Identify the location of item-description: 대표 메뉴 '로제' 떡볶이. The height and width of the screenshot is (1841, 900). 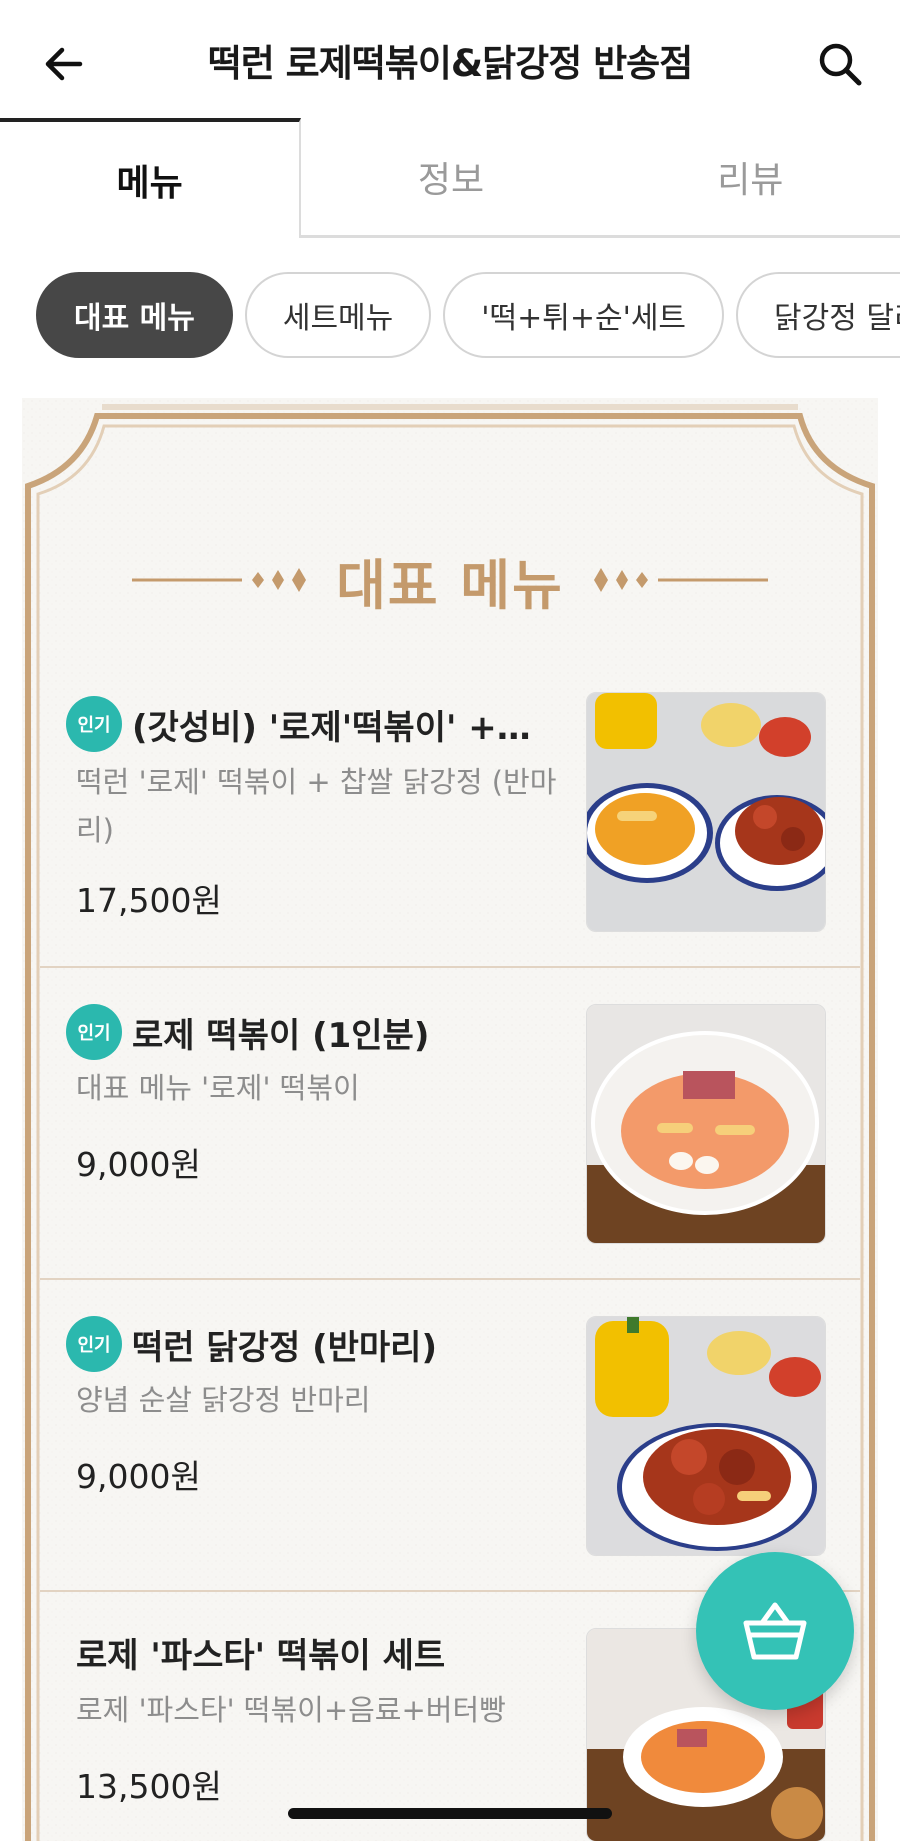
(218, 1088).